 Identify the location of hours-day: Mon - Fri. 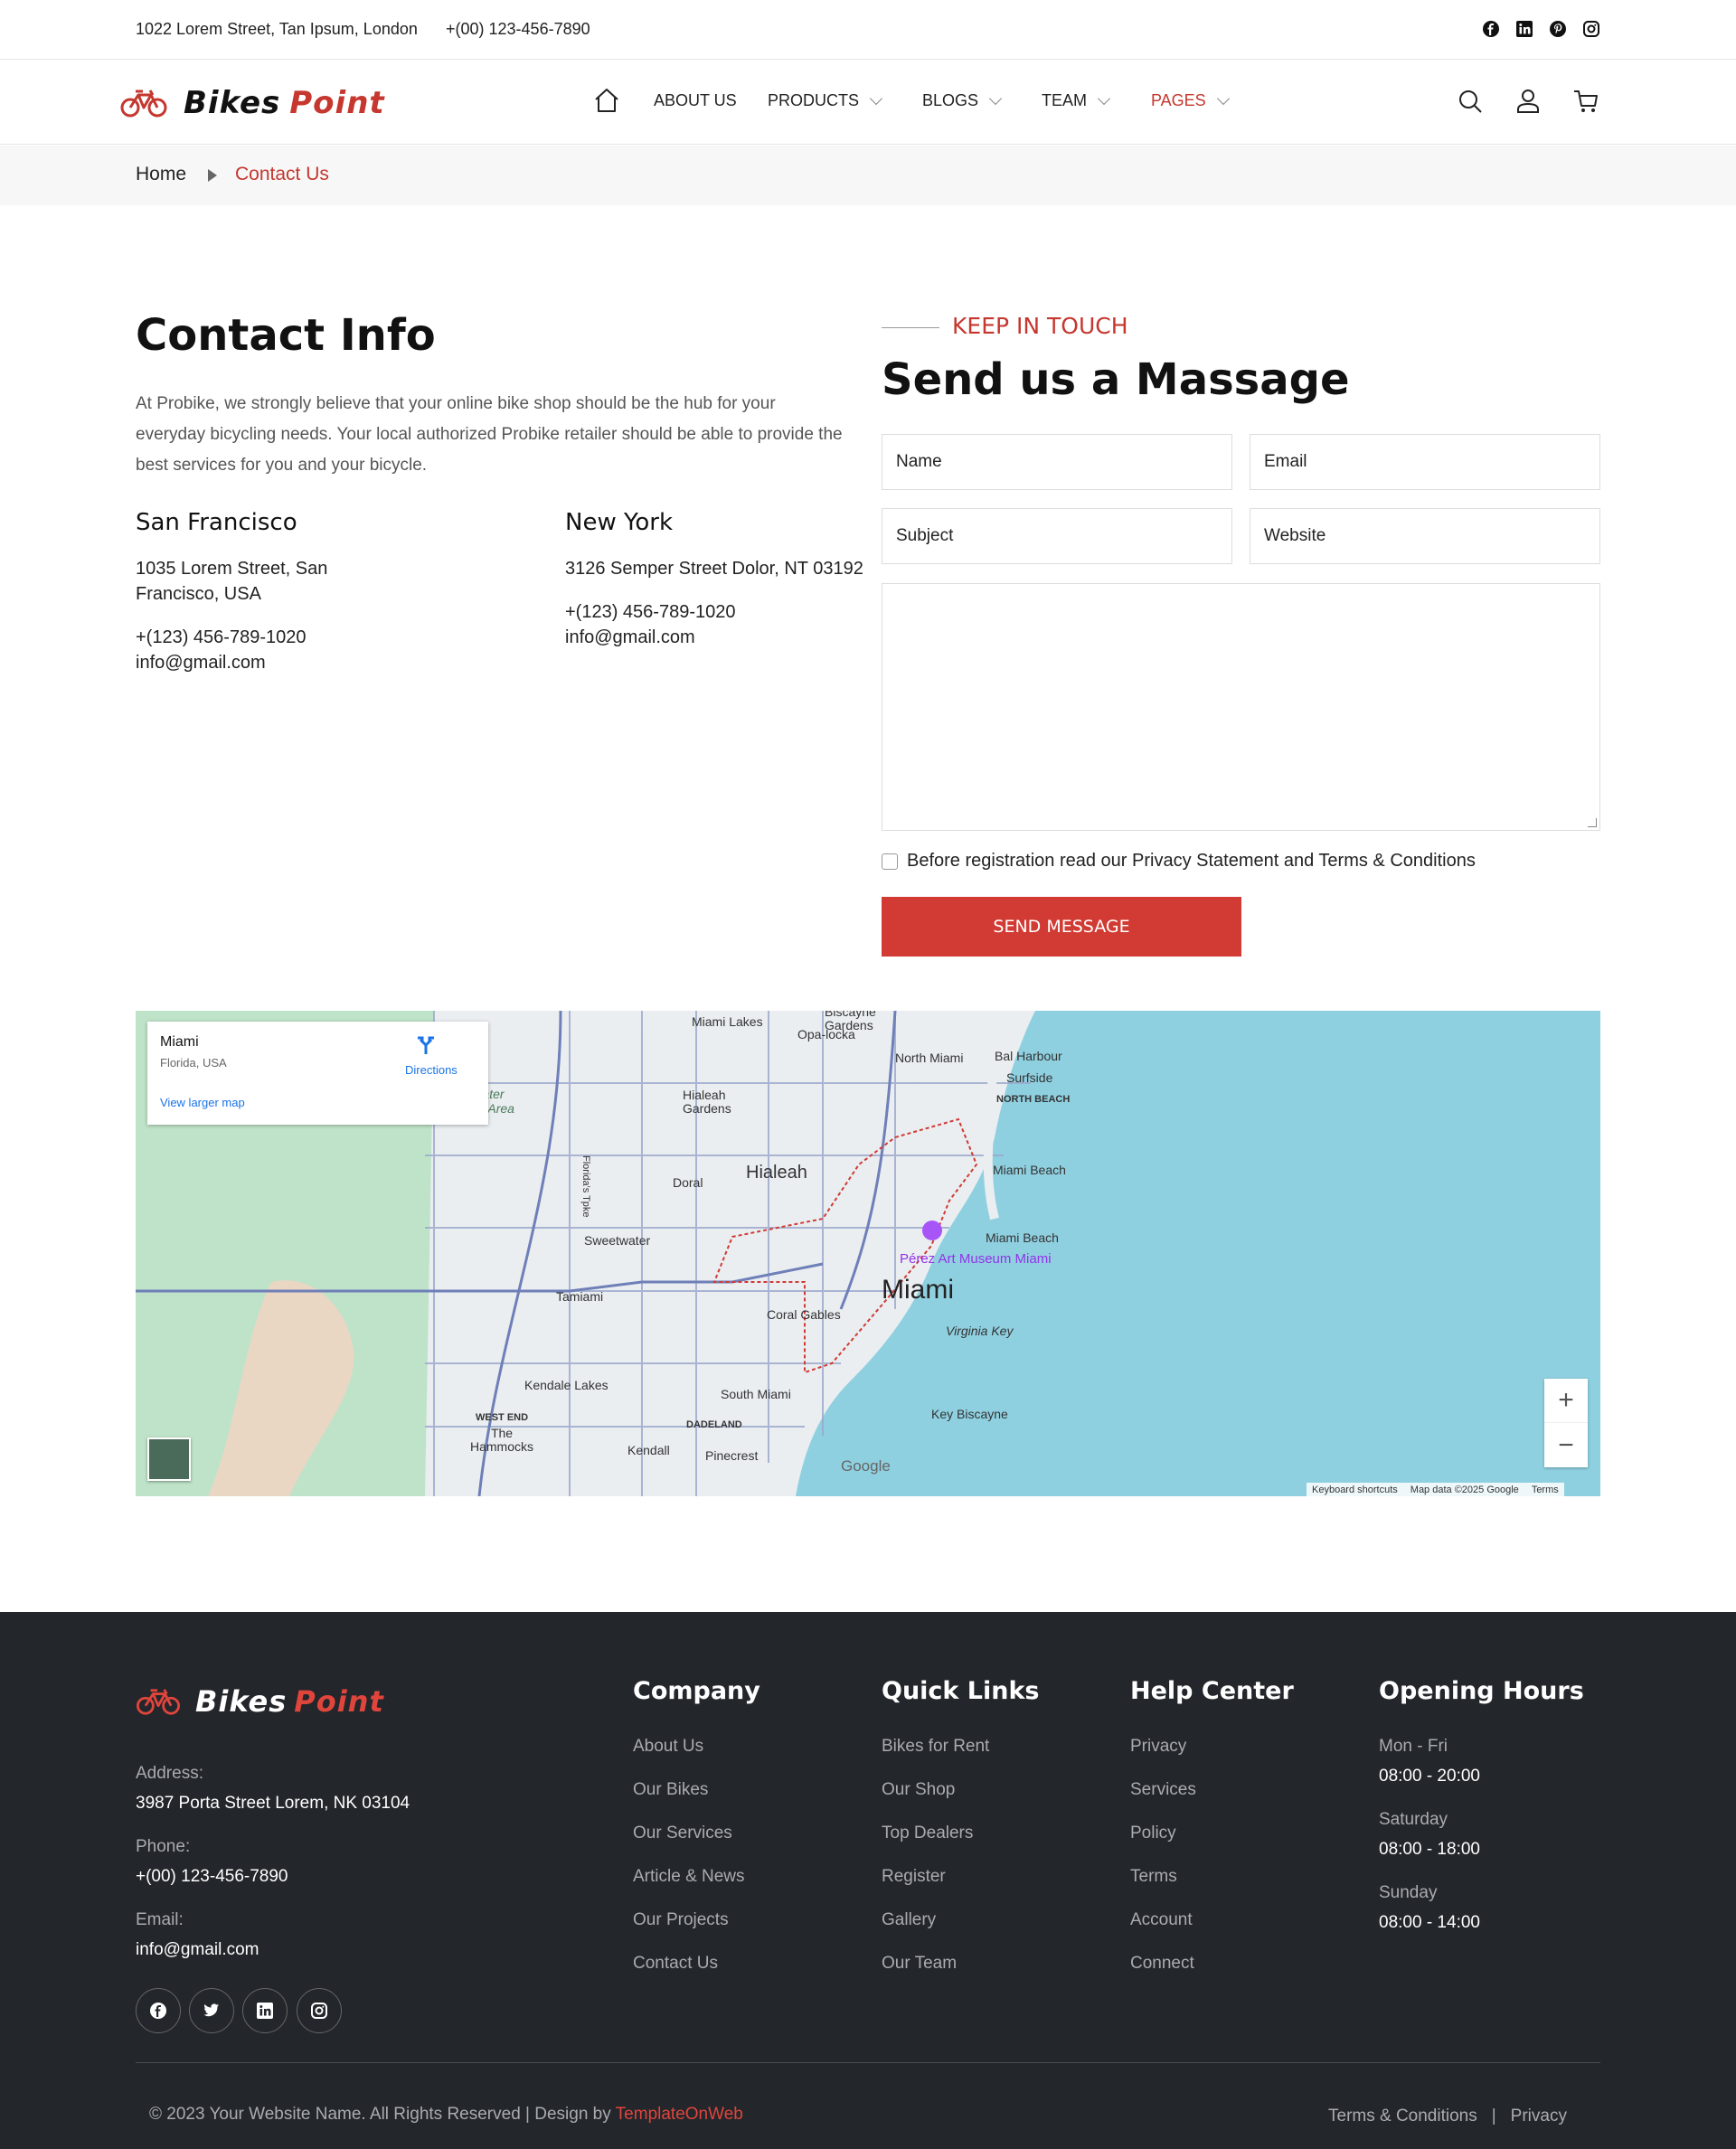
(1414, 1747).